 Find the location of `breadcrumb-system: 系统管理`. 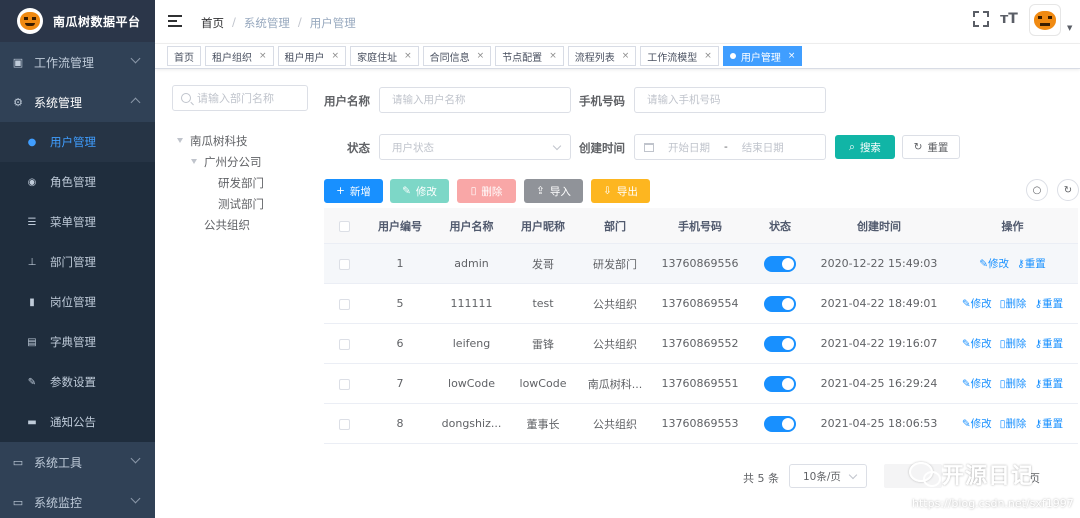

breadcrumb-system: 系统管理 is located at coordinates (267, 23).